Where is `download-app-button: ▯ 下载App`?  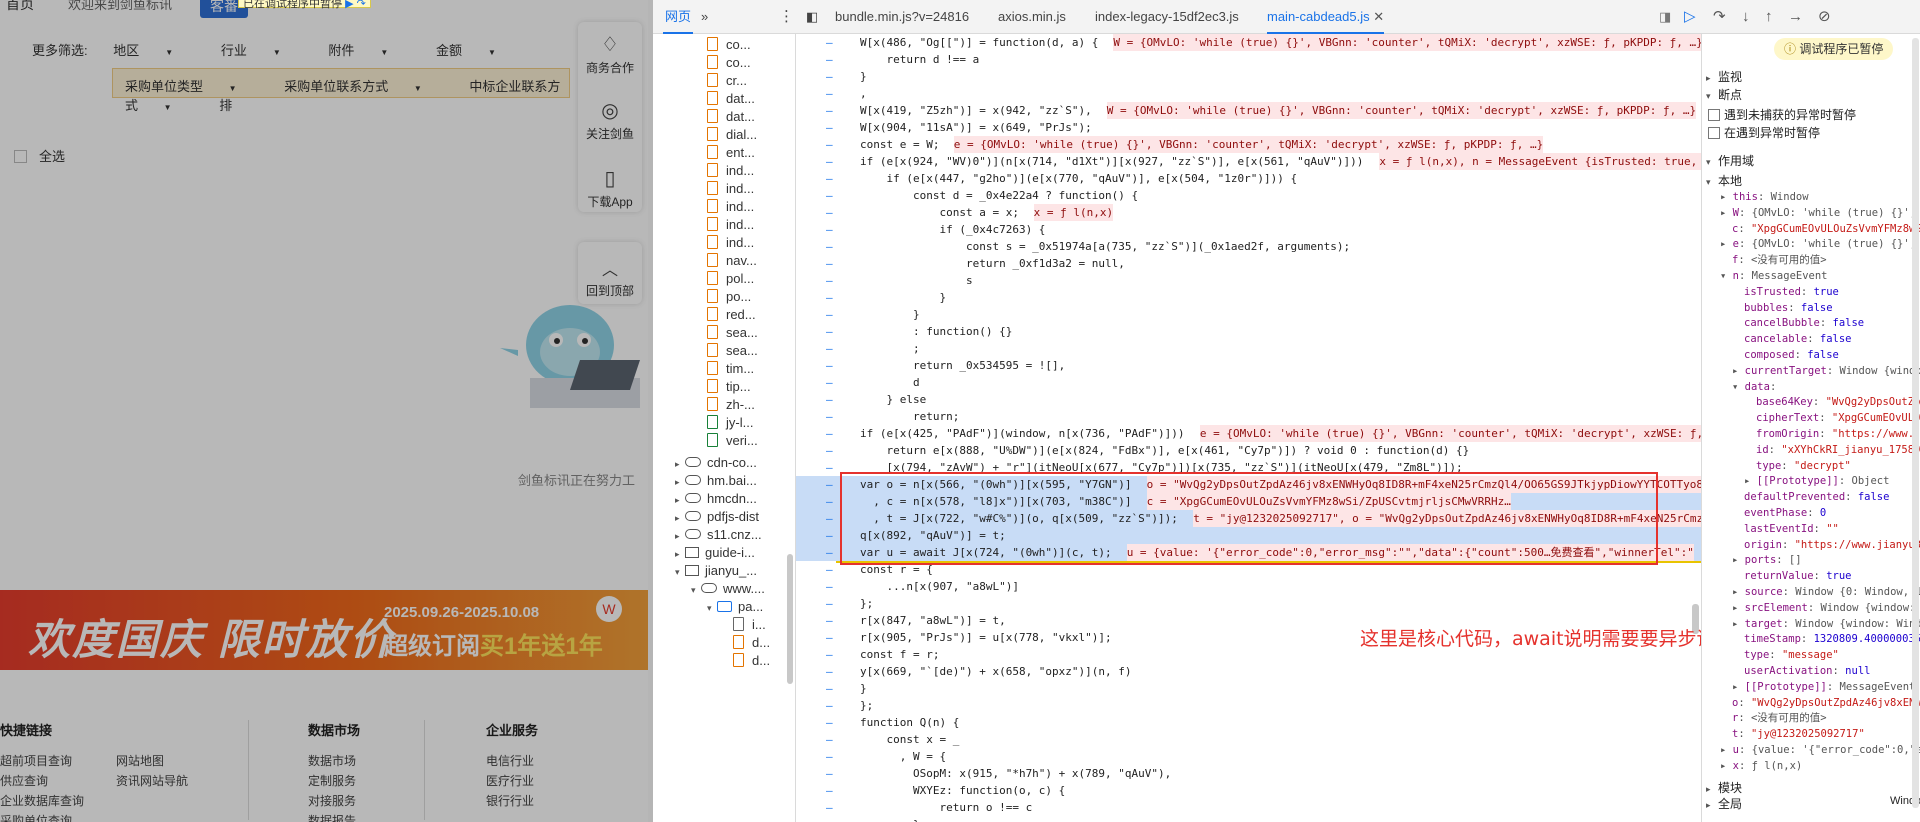
download-app-button: ▯ 下载App is located at coordinates (610, 188).